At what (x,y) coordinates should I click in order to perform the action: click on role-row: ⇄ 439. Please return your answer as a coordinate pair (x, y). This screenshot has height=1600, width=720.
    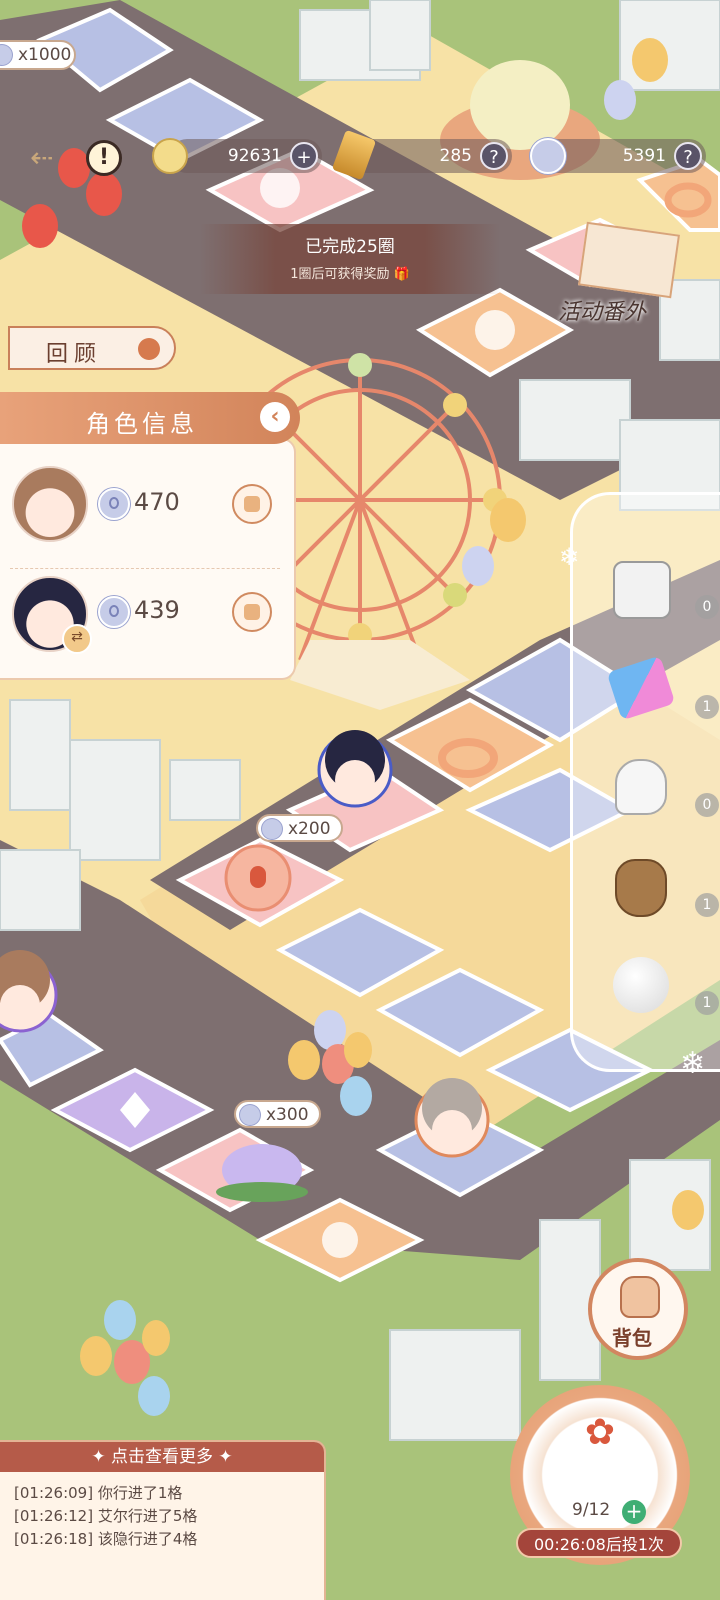
    Looking at the image, I should click on (145, 619).